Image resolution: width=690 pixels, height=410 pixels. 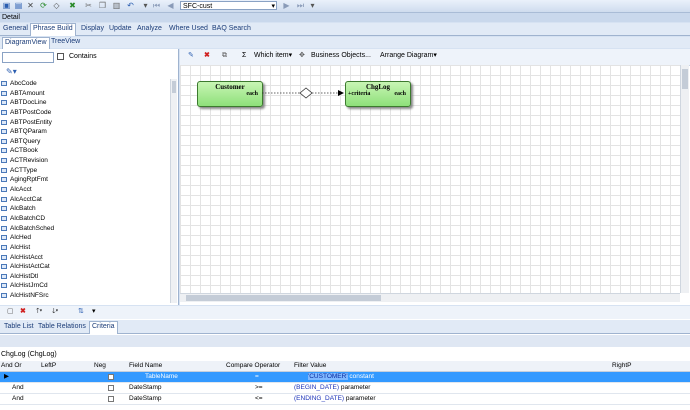 I want to click on list-item: ABTDocLine, so click(x=88, y=103).